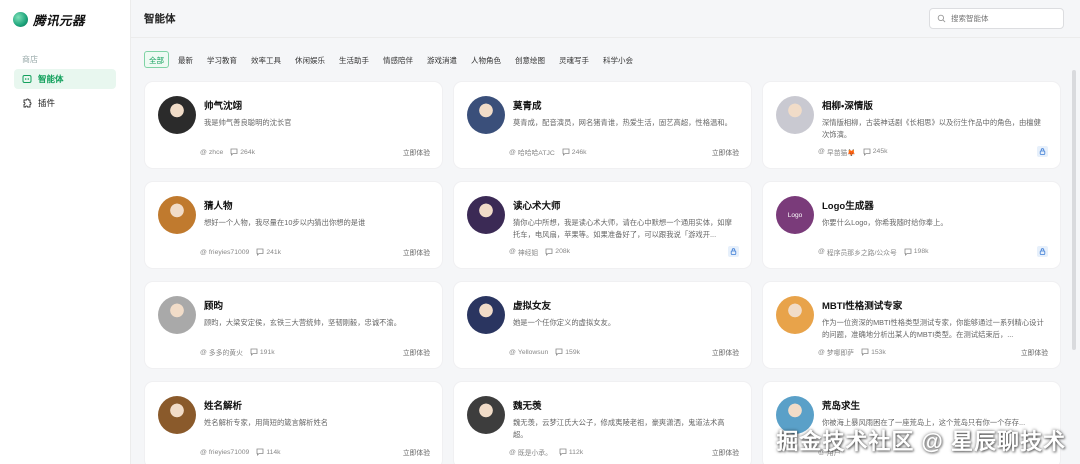  Describe the element at coordinates (1001, 18) in the screenshot. I see `search-input` at that location.